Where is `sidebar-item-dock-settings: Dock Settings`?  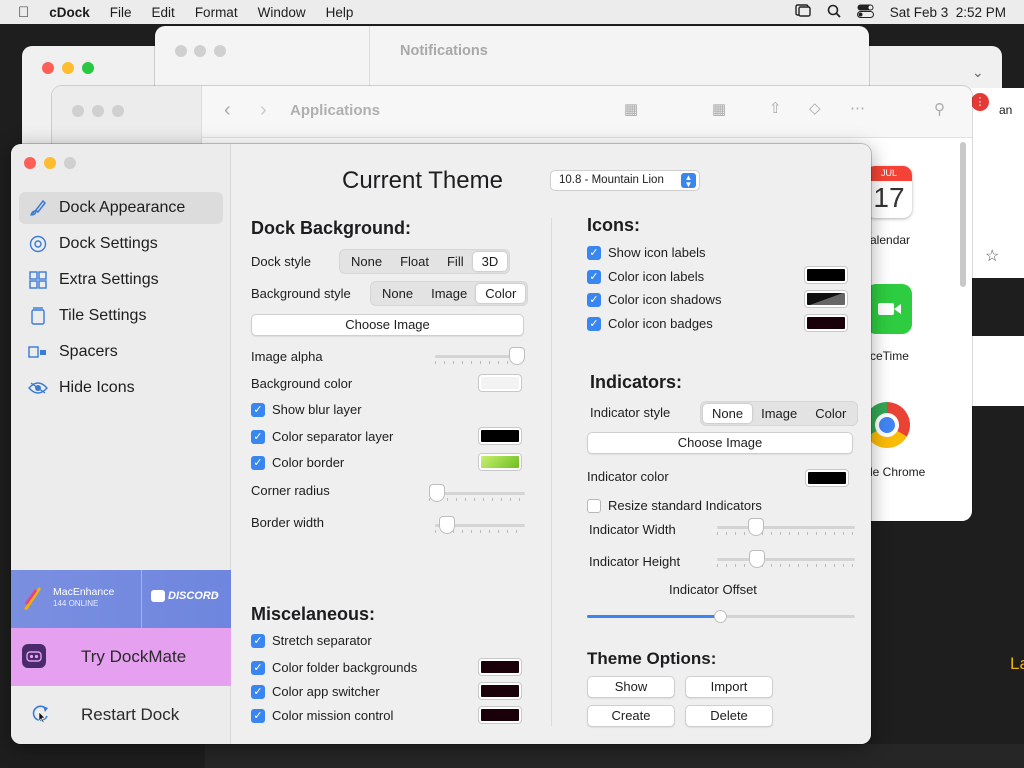 sidebar-item-dock-settings: Dock Settings is located at coordinates (121, 244).